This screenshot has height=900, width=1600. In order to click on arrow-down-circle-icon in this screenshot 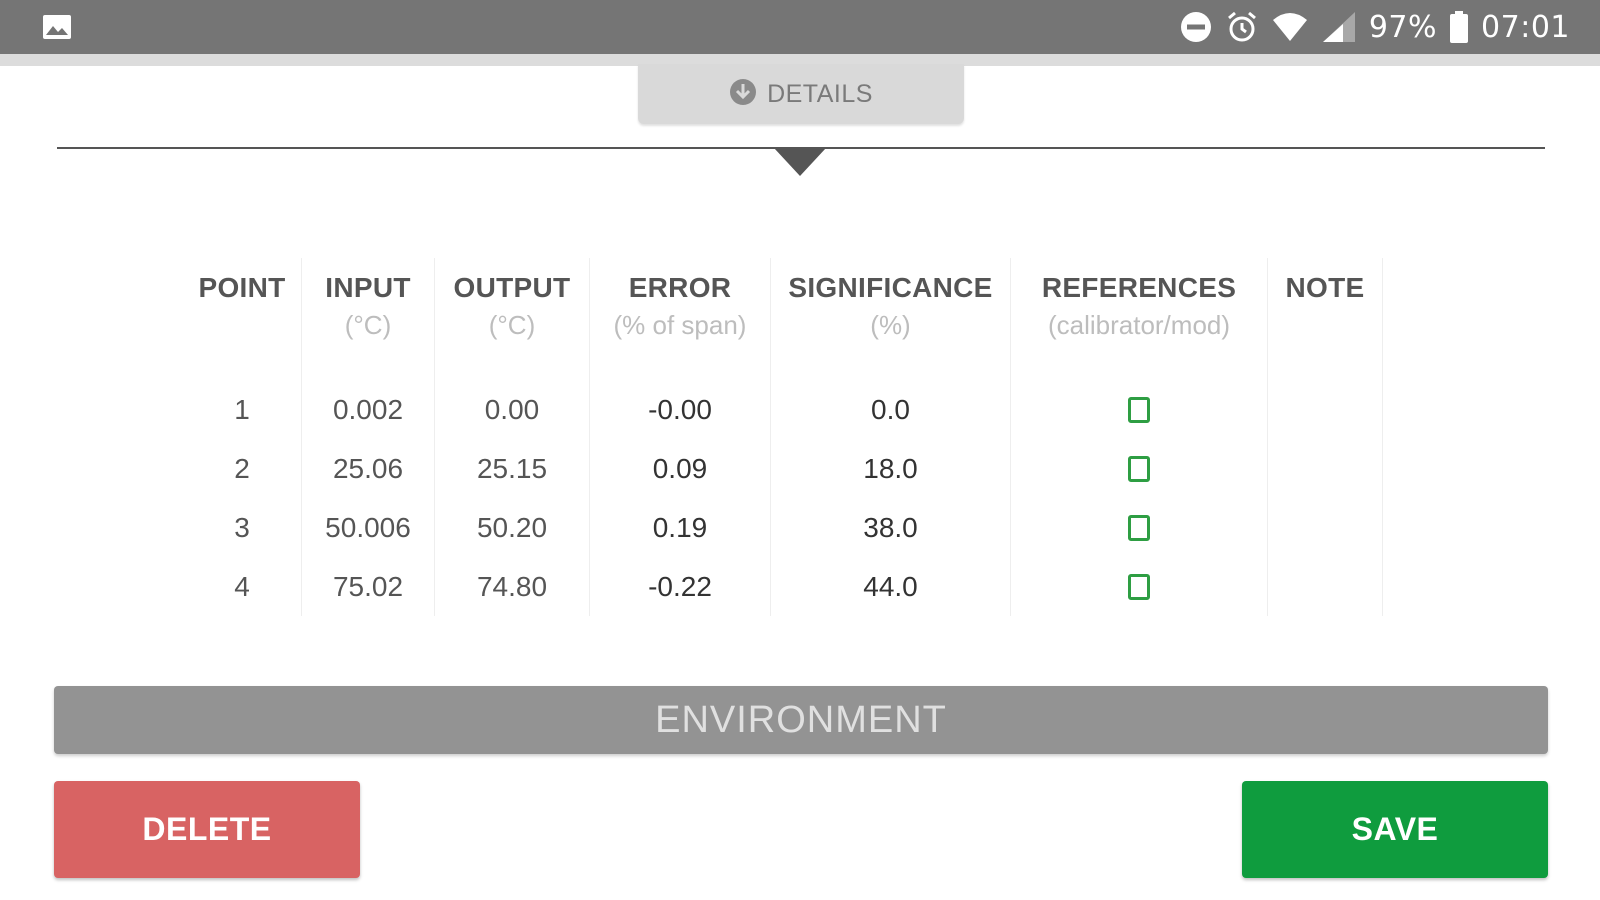, I will do `click(743, 94)`.